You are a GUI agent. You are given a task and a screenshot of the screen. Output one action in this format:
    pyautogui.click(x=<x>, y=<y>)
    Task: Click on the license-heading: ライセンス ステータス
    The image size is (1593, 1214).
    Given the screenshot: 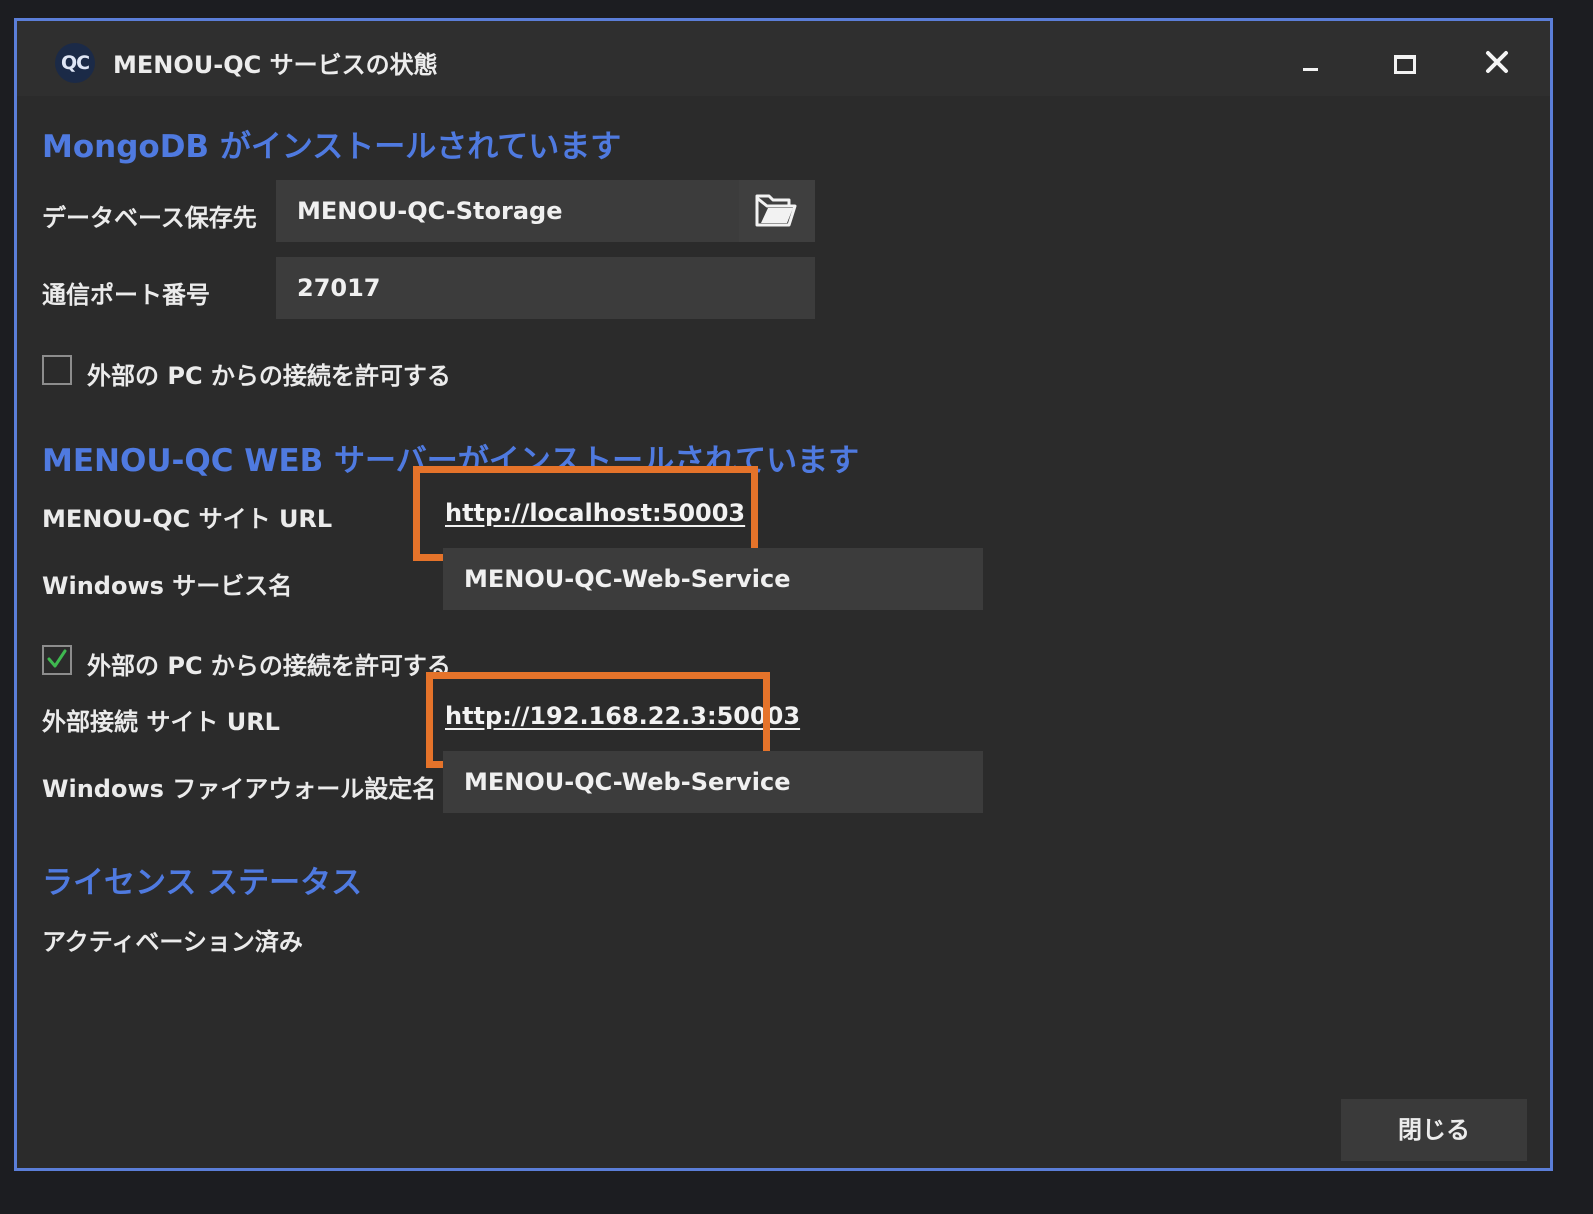 What is the action you would take?
    pyautogui.click(x=202, y=883)
    